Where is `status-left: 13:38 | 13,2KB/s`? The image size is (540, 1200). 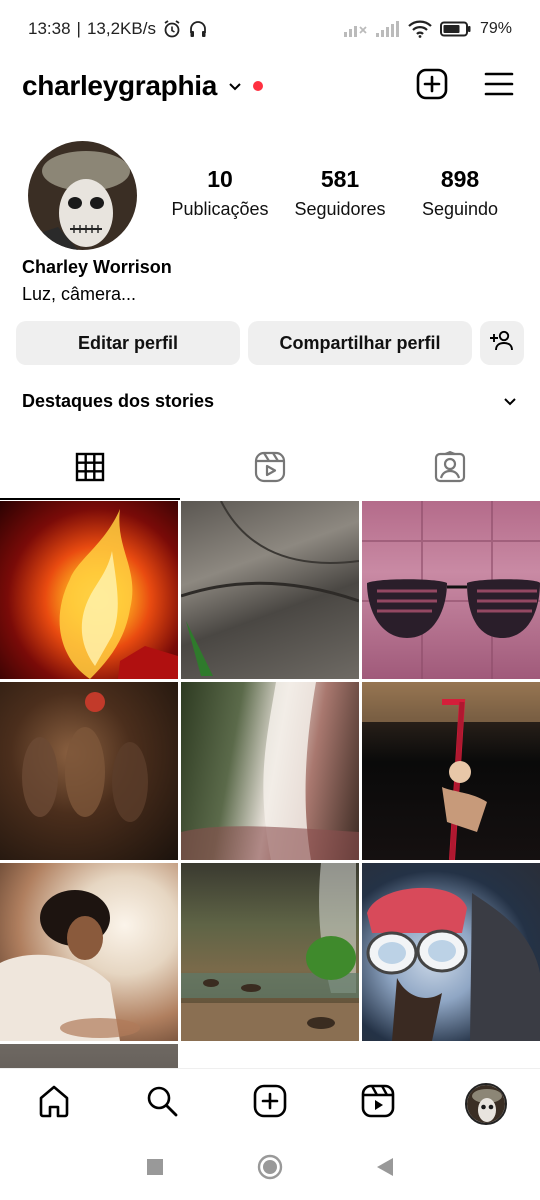 status-left: 13:38 | 13,2KB/s is located at coordinates (118, 29).